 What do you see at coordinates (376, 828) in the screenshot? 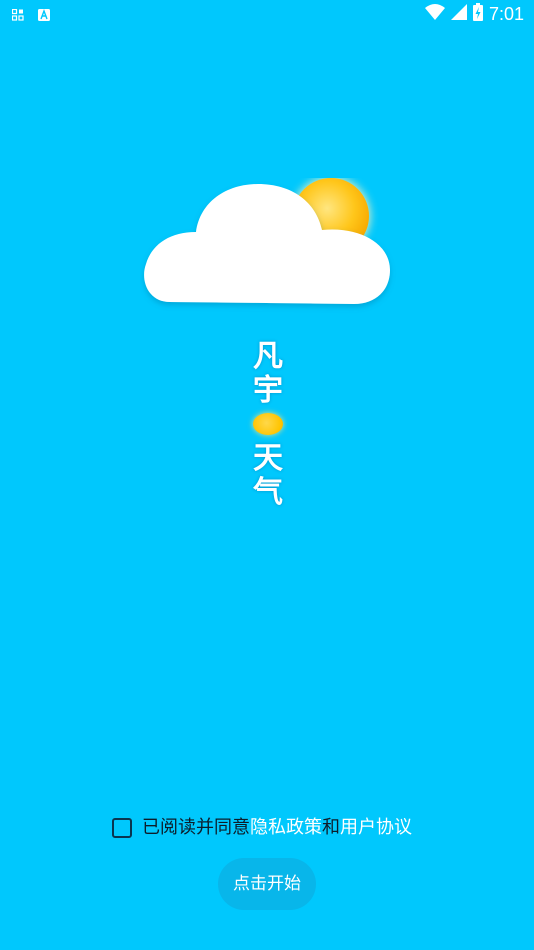
I see `user-agreement-link: 用户协议` at bounding box center [376, 828].